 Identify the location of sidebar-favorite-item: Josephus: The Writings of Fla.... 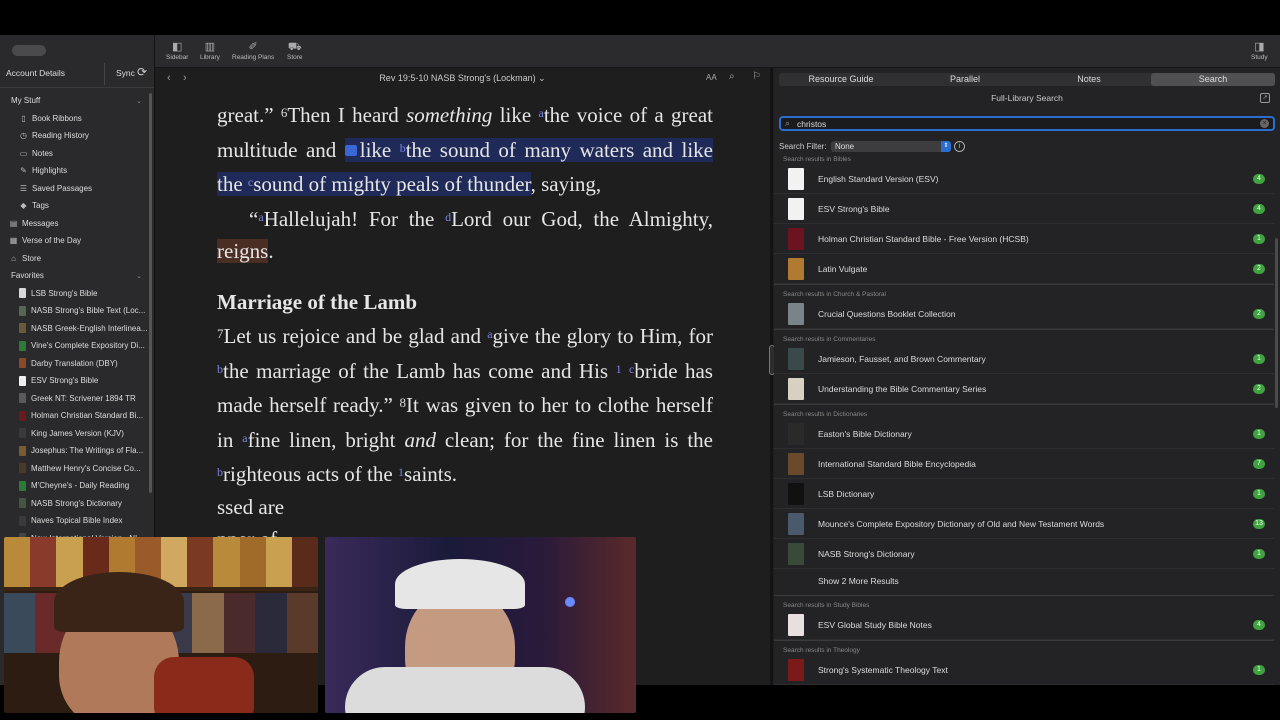
(75, 451).